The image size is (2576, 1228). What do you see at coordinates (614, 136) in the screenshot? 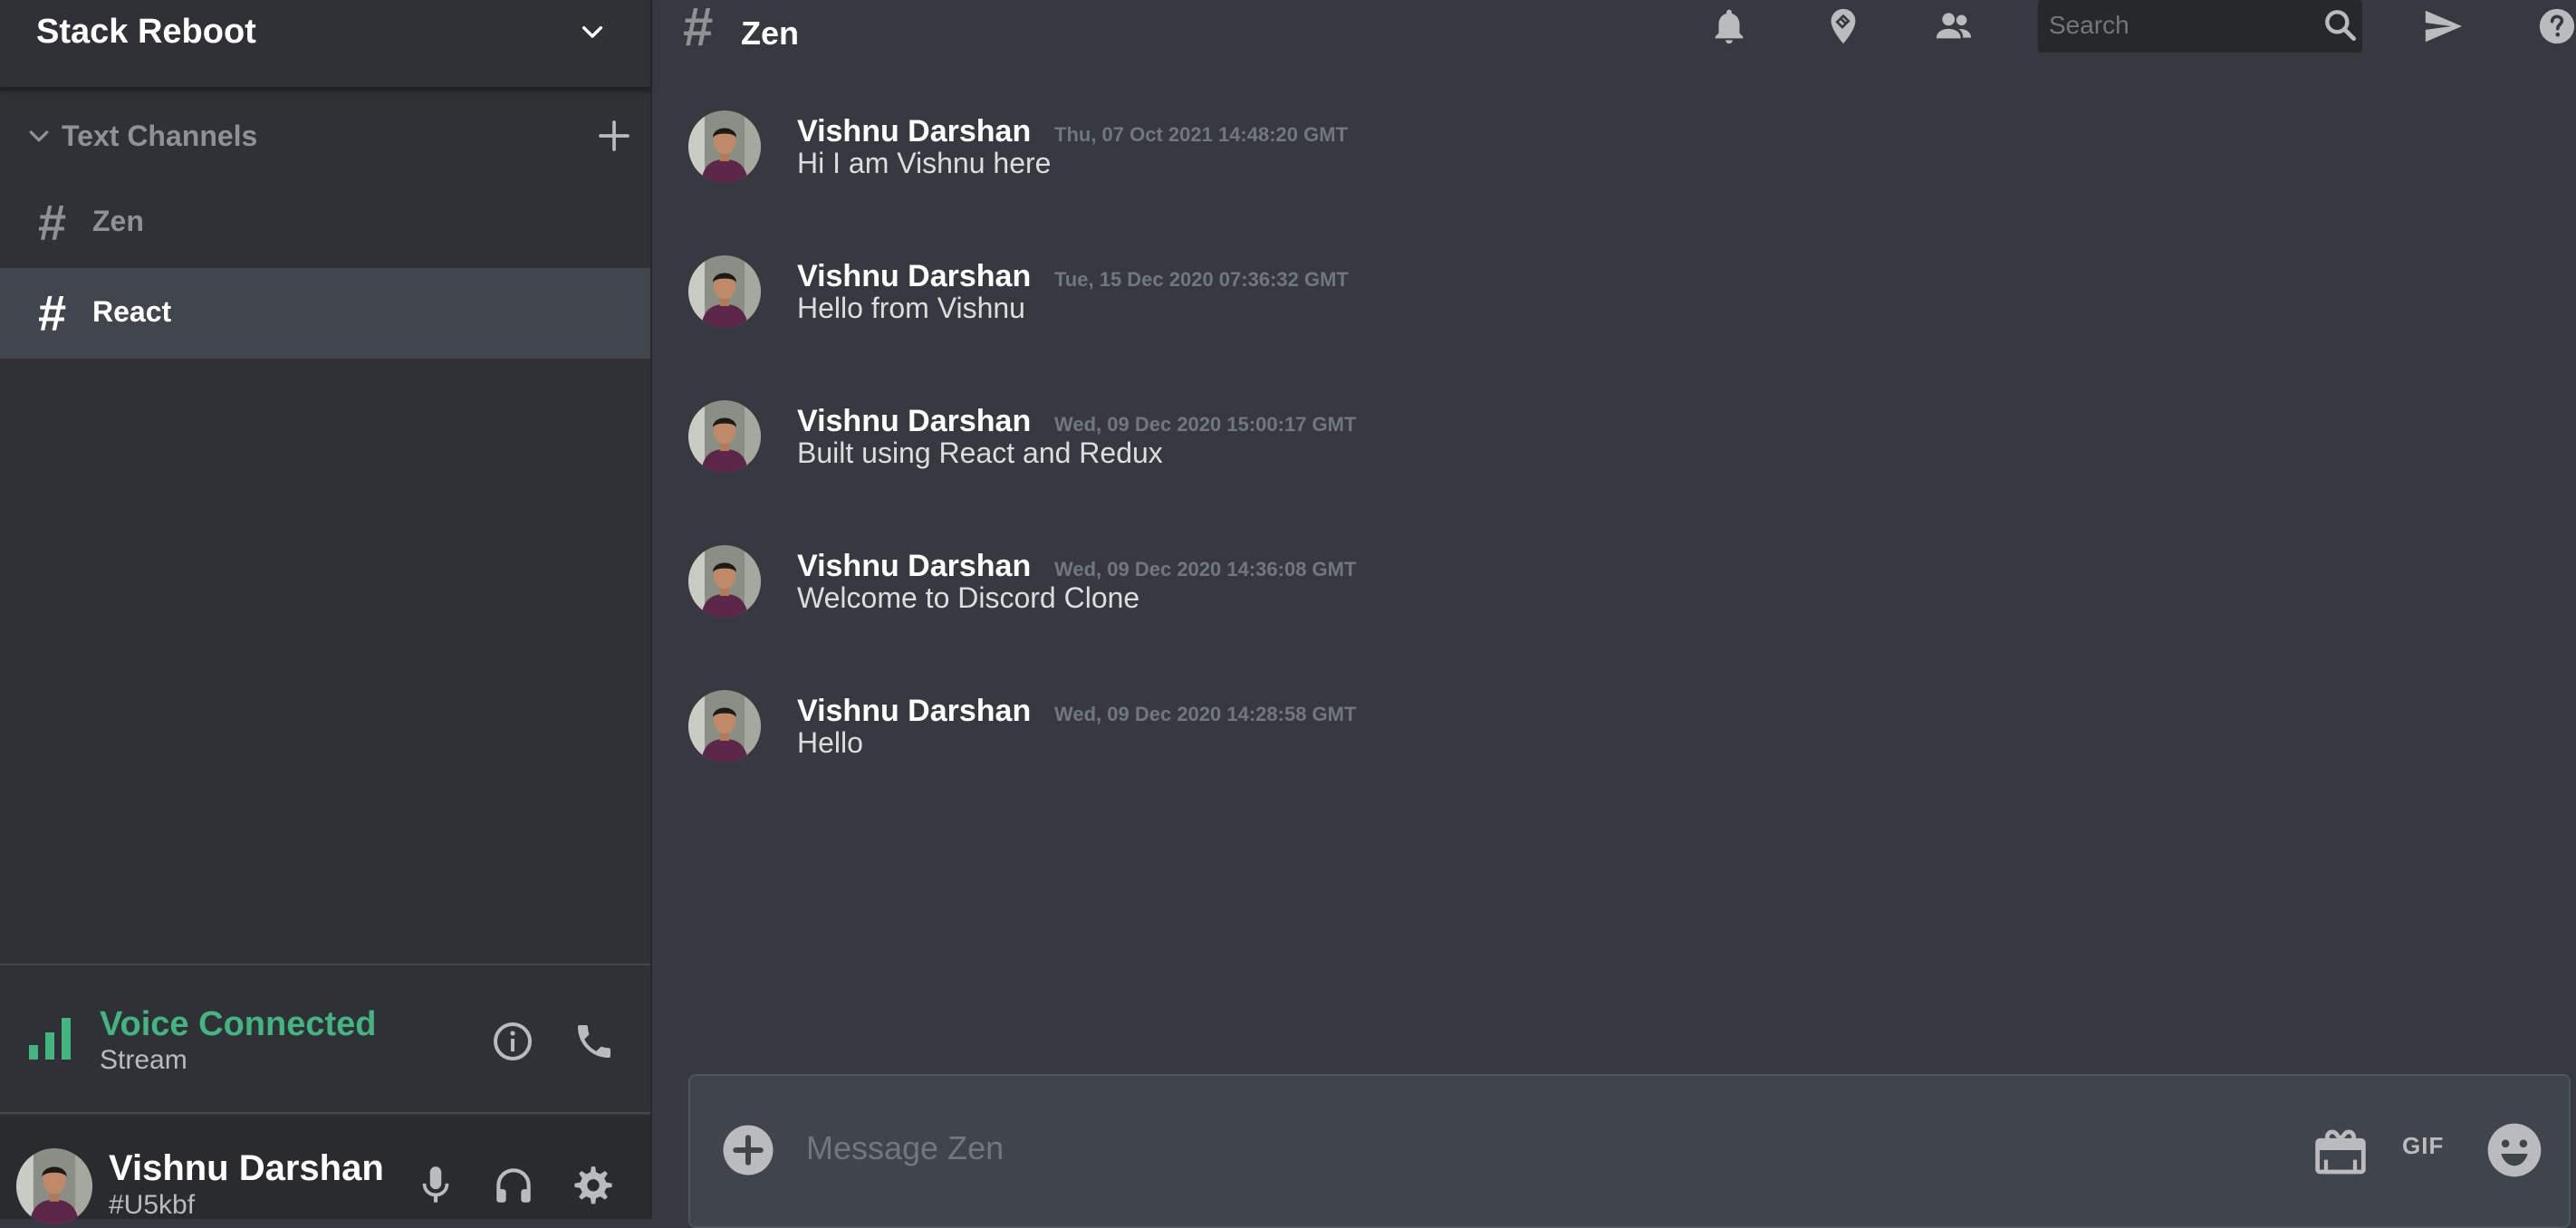
I see `plus-icon` at bounding box center [614, 136].